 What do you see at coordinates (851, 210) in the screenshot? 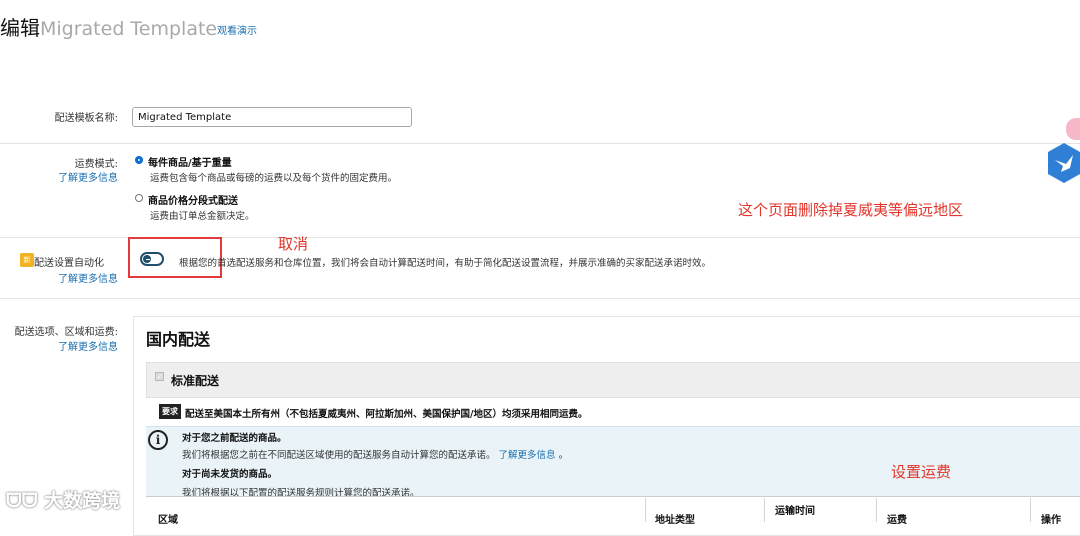
I see `annotation-remove-remote: 这个页面删除掉夏威夷等偏远地区` at bounding box center [851, 210].